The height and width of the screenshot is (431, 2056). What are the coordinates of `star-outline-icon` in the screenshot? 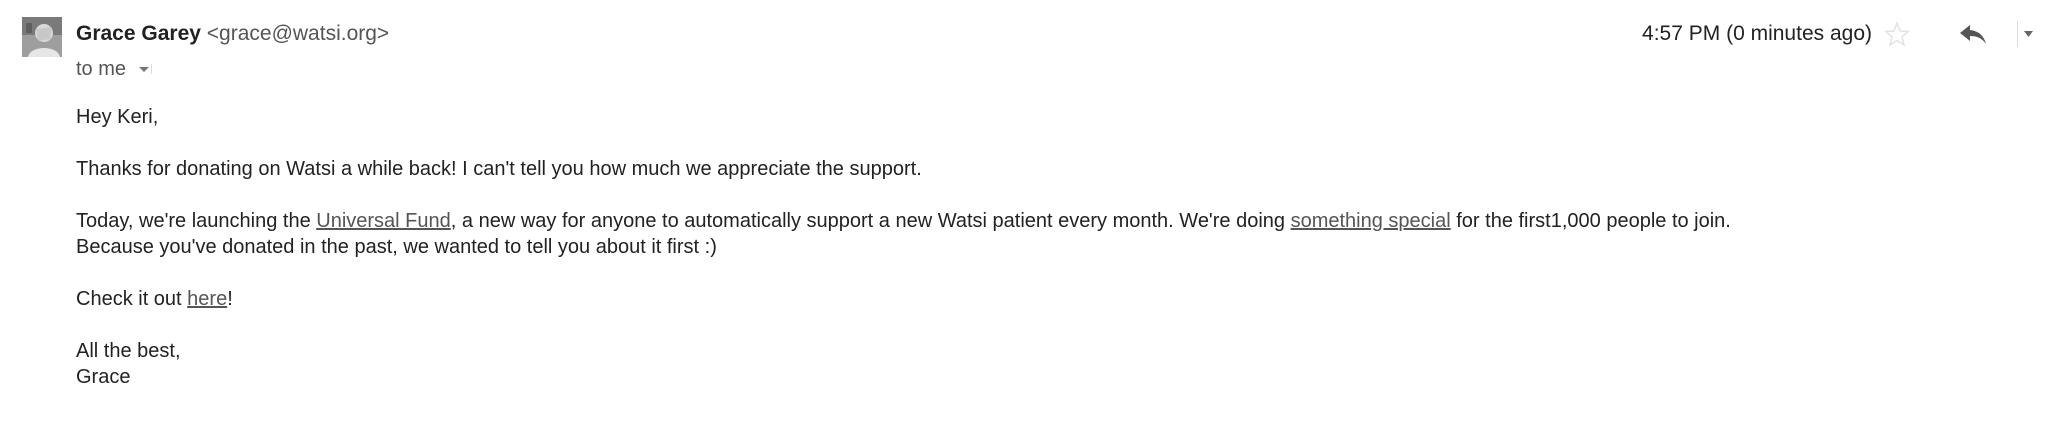 It's located at (1897, 33).